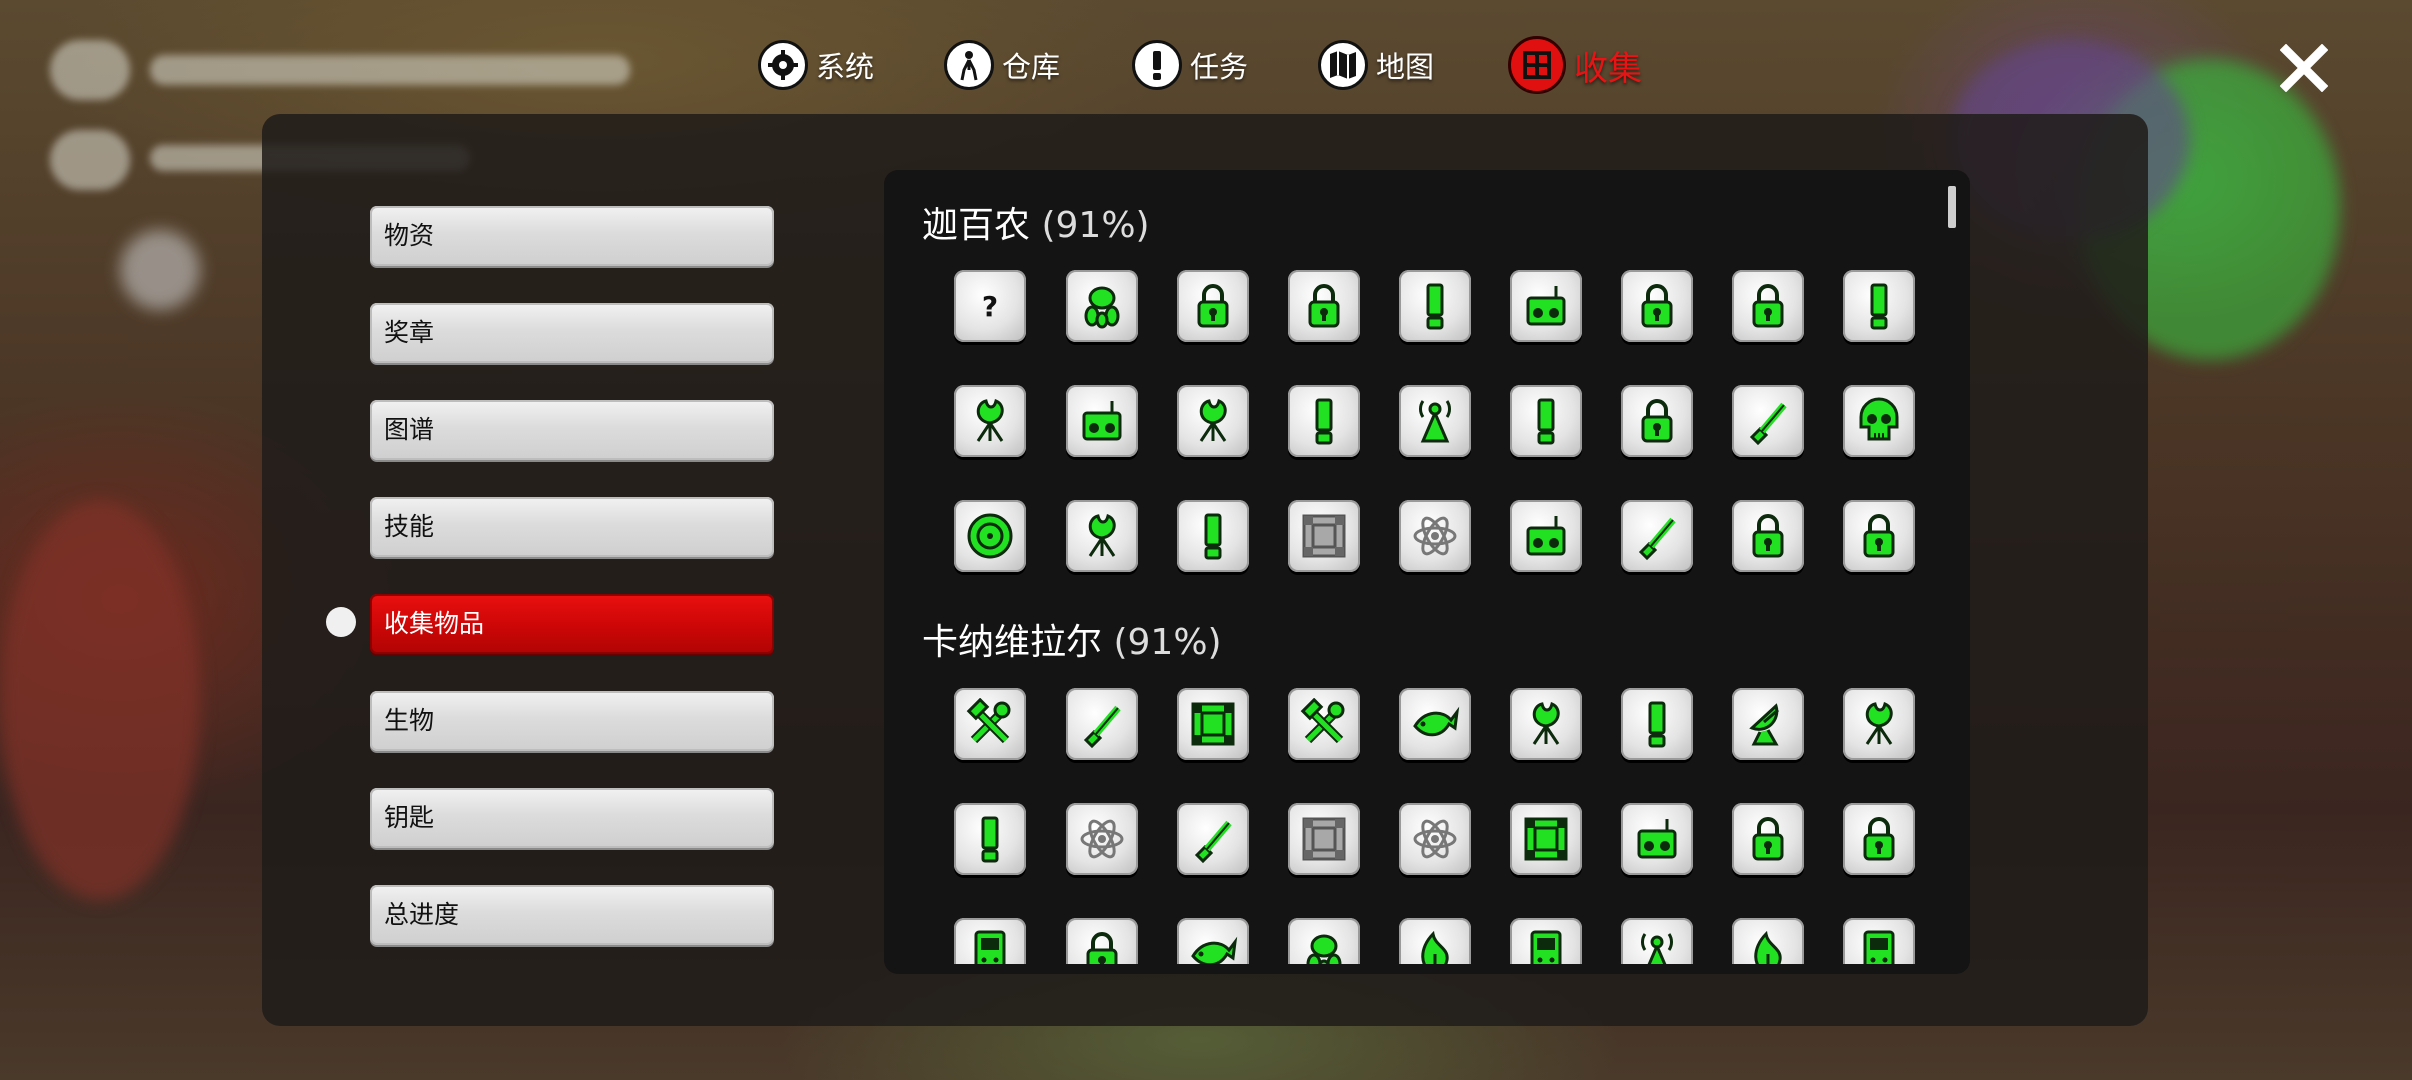 This screenshot has width=2412, height=1080. I want to click on nav-tab-map: 地图, so click(1376, 65).